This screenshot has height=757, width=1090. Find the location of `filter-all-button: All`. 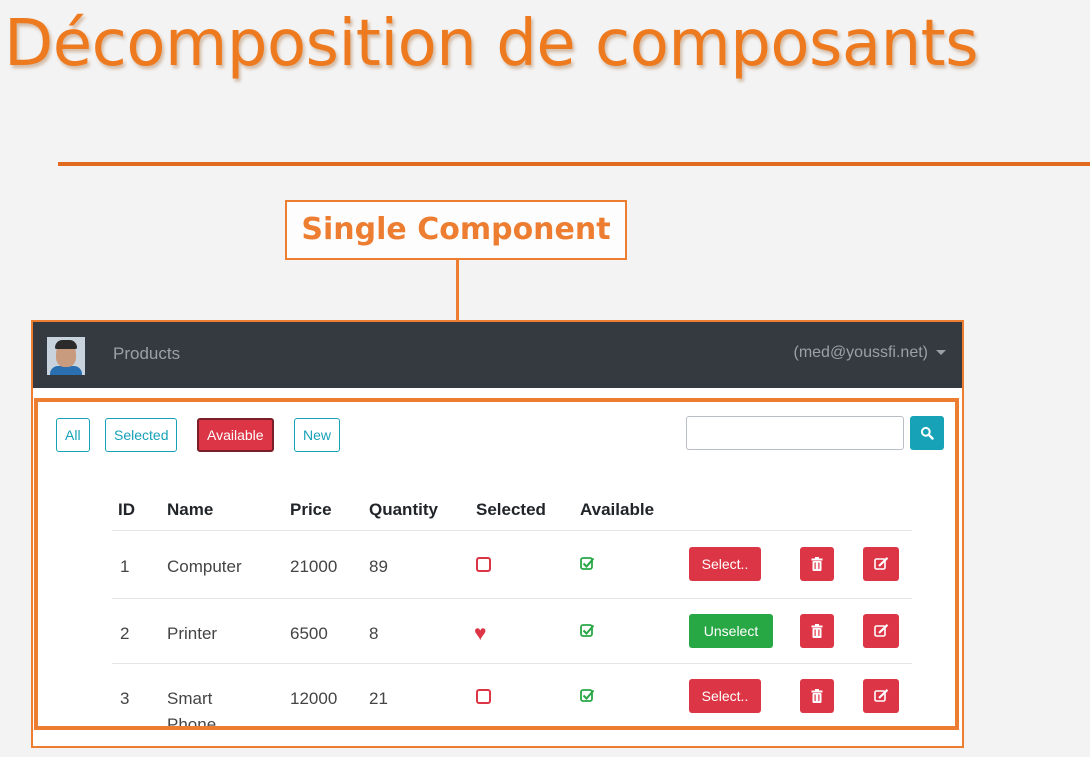

filter-all-button: All is located at coordinates (73, 435).